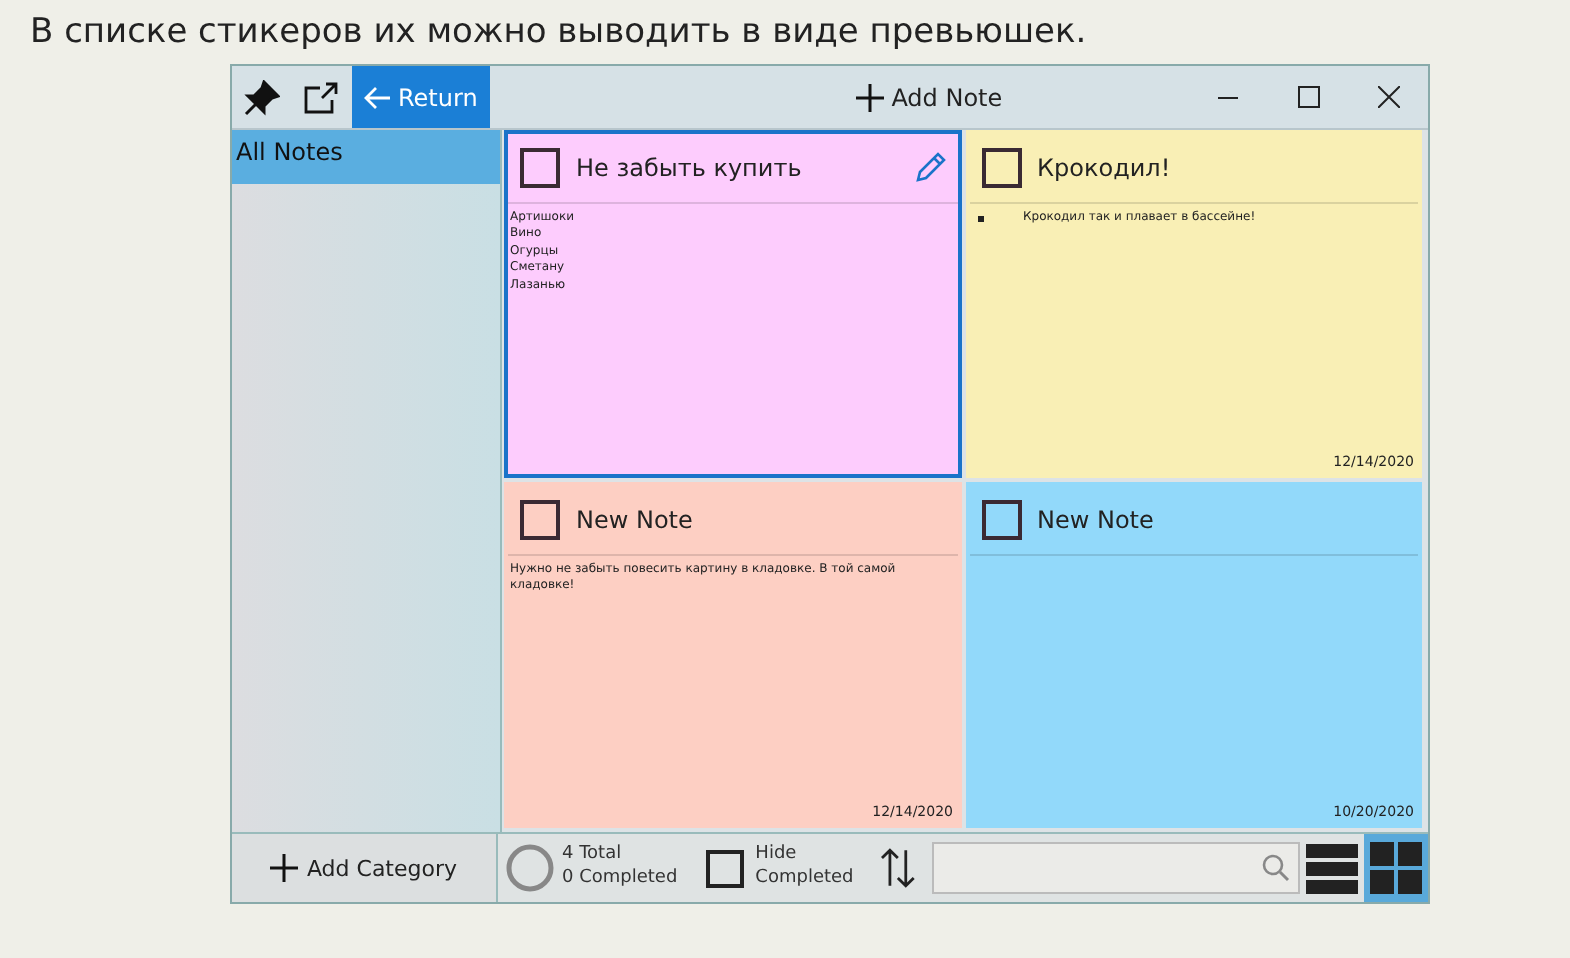  What do you see at coordinates (1276, 868) in the screenshot?
I see `search-icon` at bounding box center [1276, 868].